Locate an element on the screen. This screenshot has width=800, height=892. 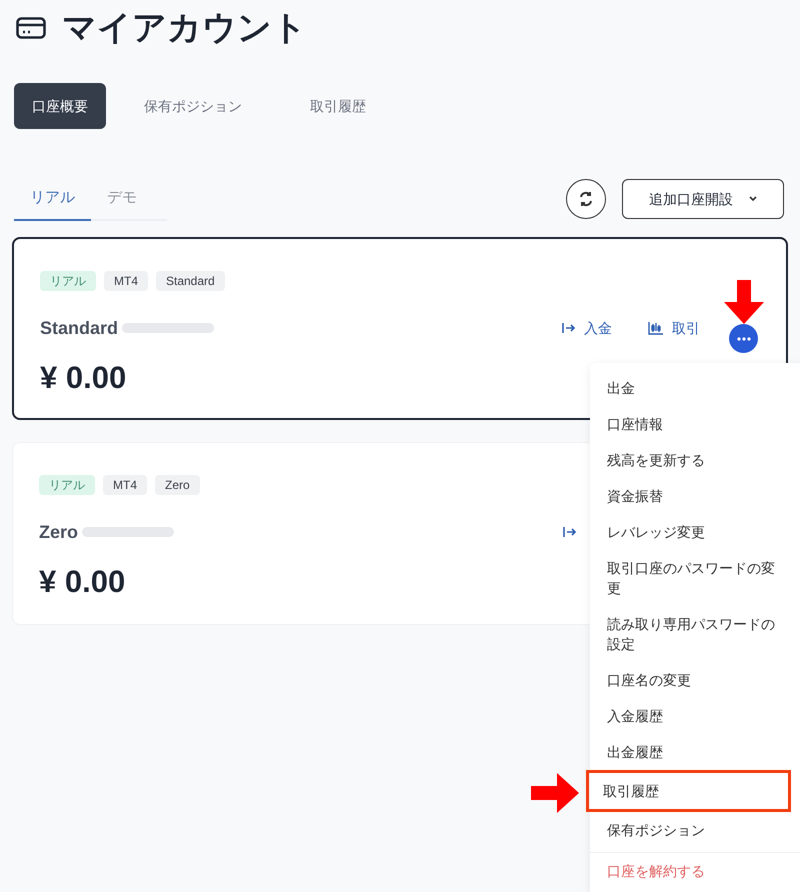
card-icon is located at coordinates (31, 28).